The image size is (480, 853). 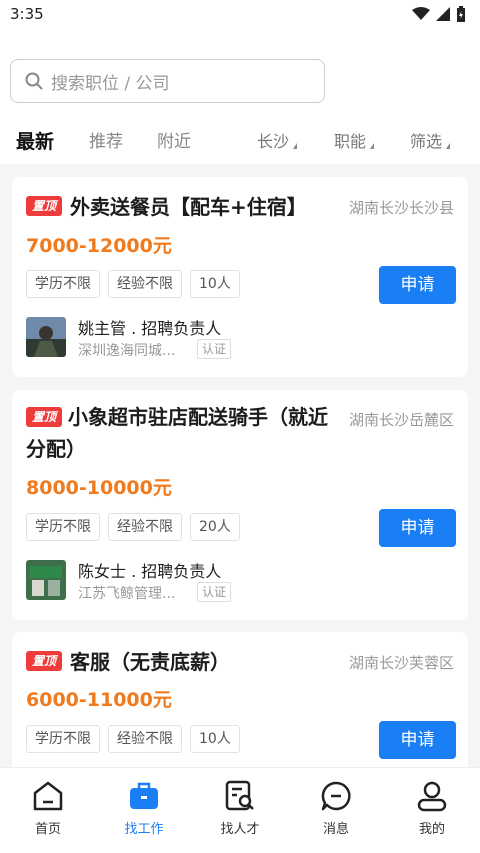 What do you see at coordinates (150, 662) in the screenshot?
I see `job-title: 客服（无责底薪）` at bounding box center [150, 662].